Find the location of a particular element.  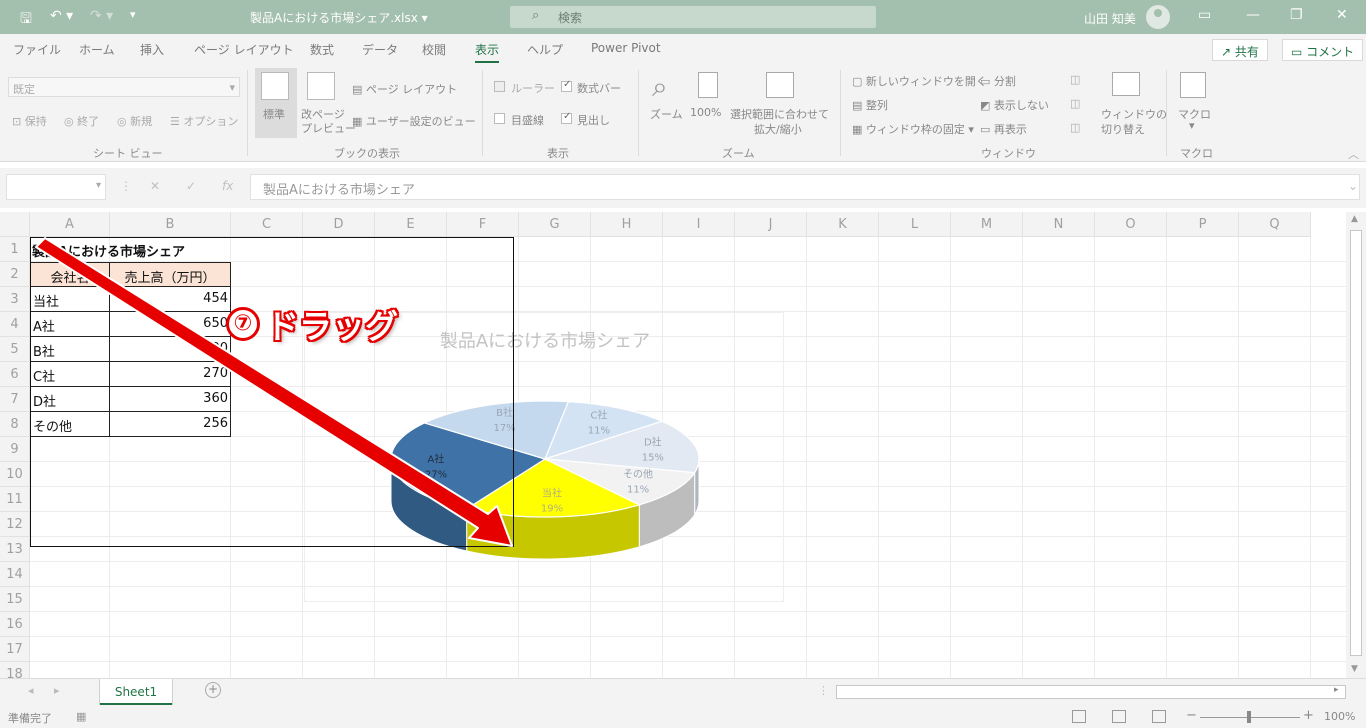

tab-file: ファイル is located at coordinates (37, 49).